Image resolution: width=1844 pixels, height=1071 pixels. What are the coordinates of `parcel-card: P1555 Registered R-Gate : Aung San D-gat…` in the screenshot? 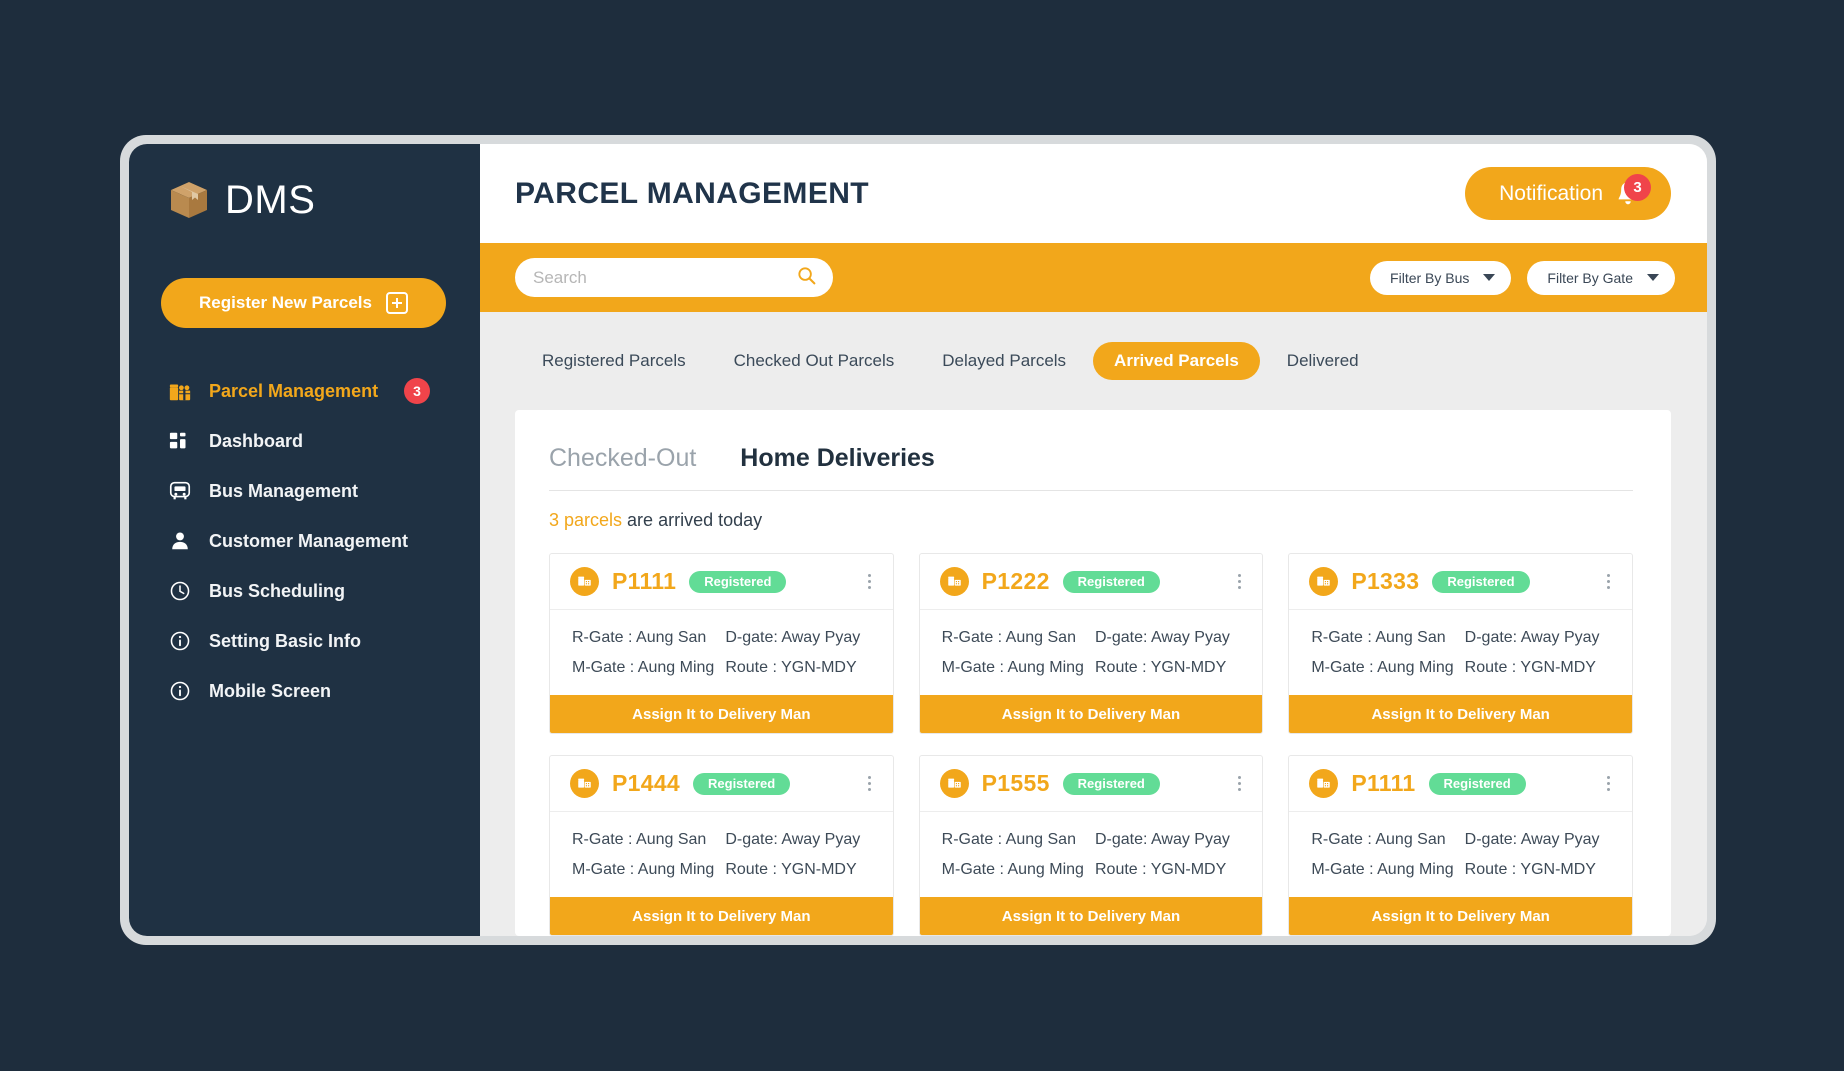 It's located at (1091, 845).